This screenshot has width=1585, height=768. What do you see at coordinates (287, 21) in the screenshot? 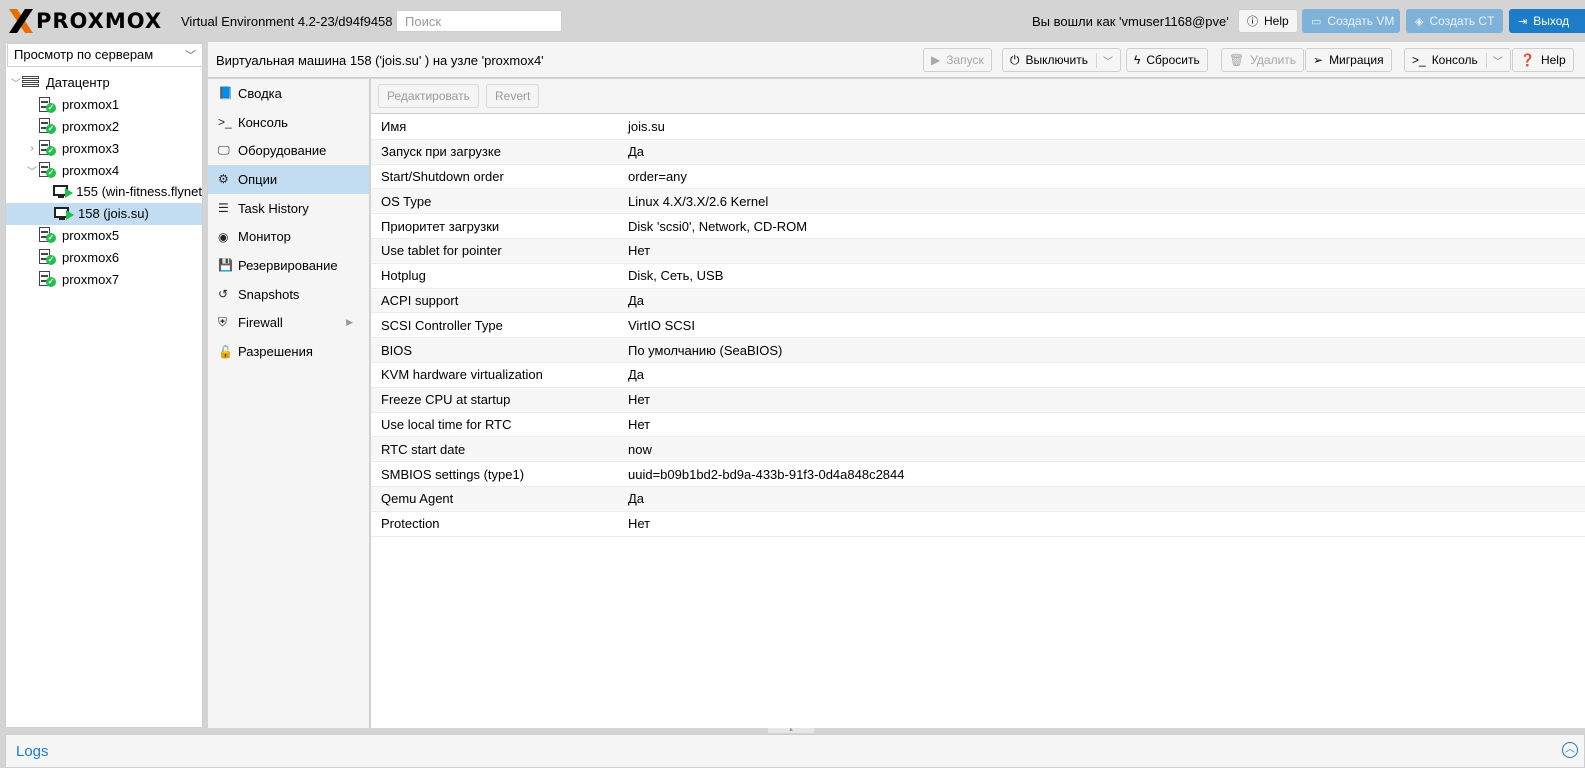
I see `version-label: Virtual Environment 4.2-23/d94f9458` at bounding box center [287, 21].